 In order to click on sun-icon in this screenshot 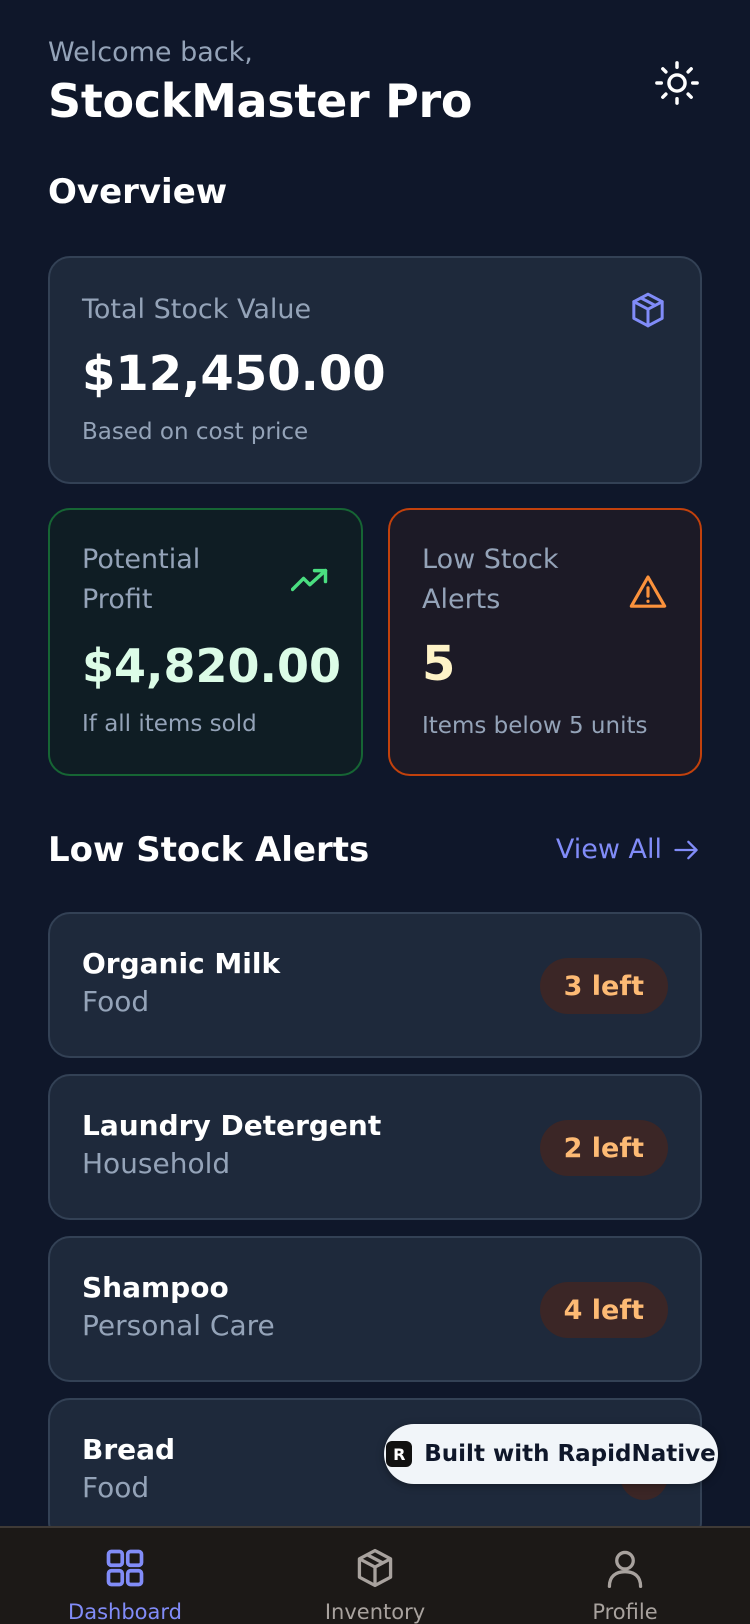, I will do `click(677, 83)`.